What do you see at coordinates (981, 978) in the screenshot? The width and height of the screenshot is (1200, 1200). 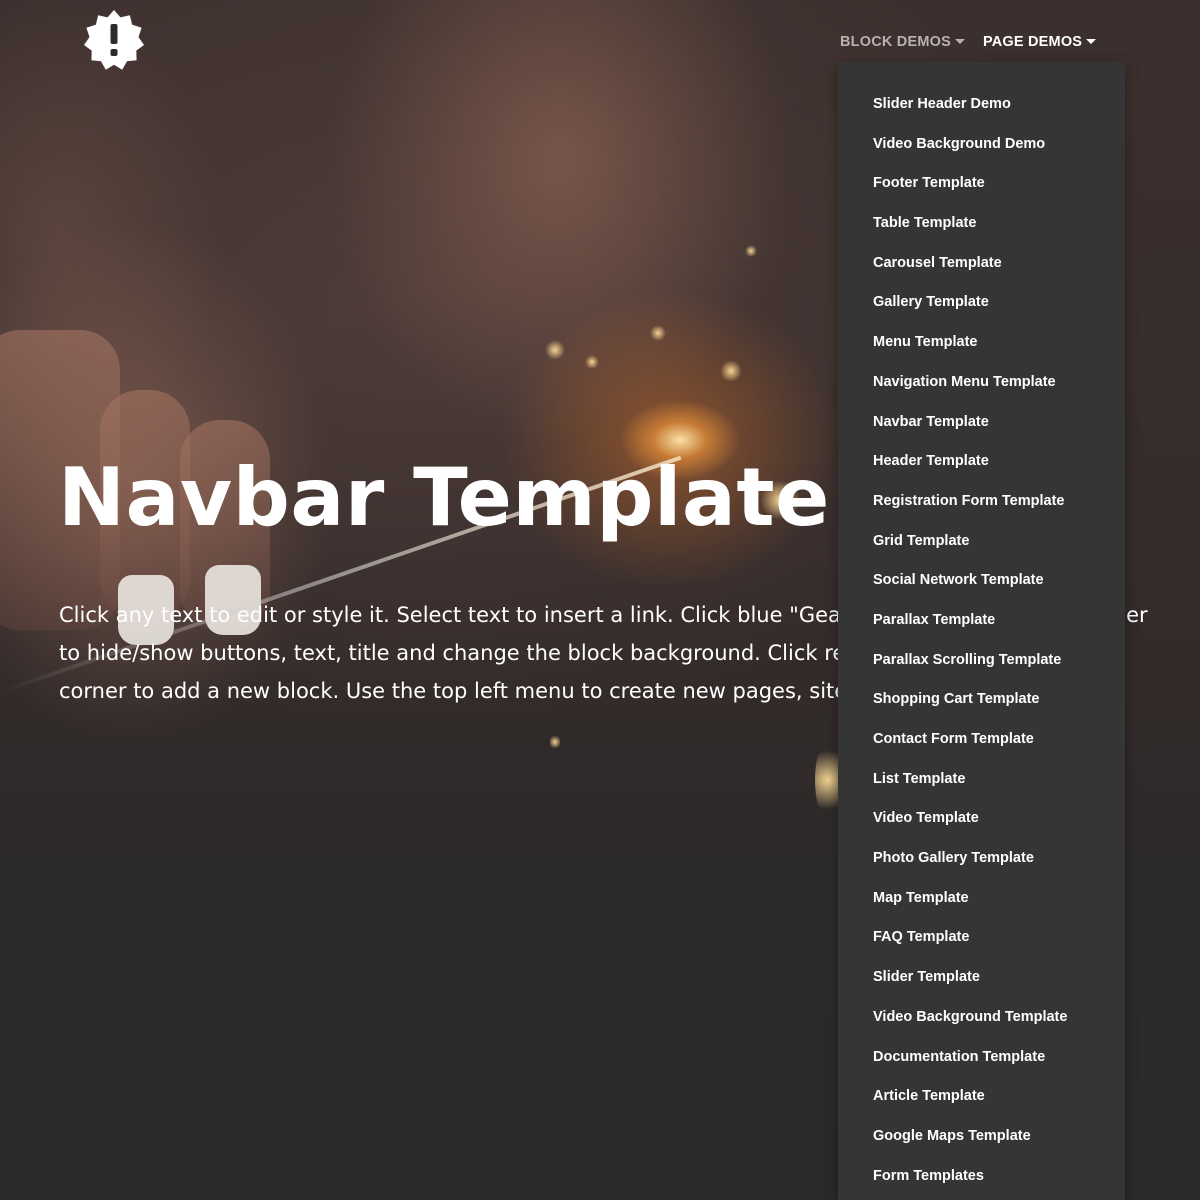 I see `dropdown-item: Slider Template` at bounding box center [981, 978].